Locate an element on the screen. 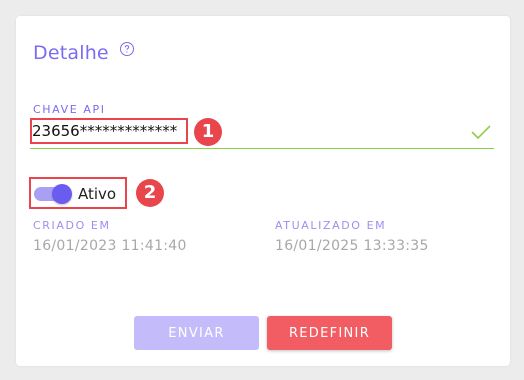  updated-label: ATUALIZADO EM is located at coordinates (331, 225).